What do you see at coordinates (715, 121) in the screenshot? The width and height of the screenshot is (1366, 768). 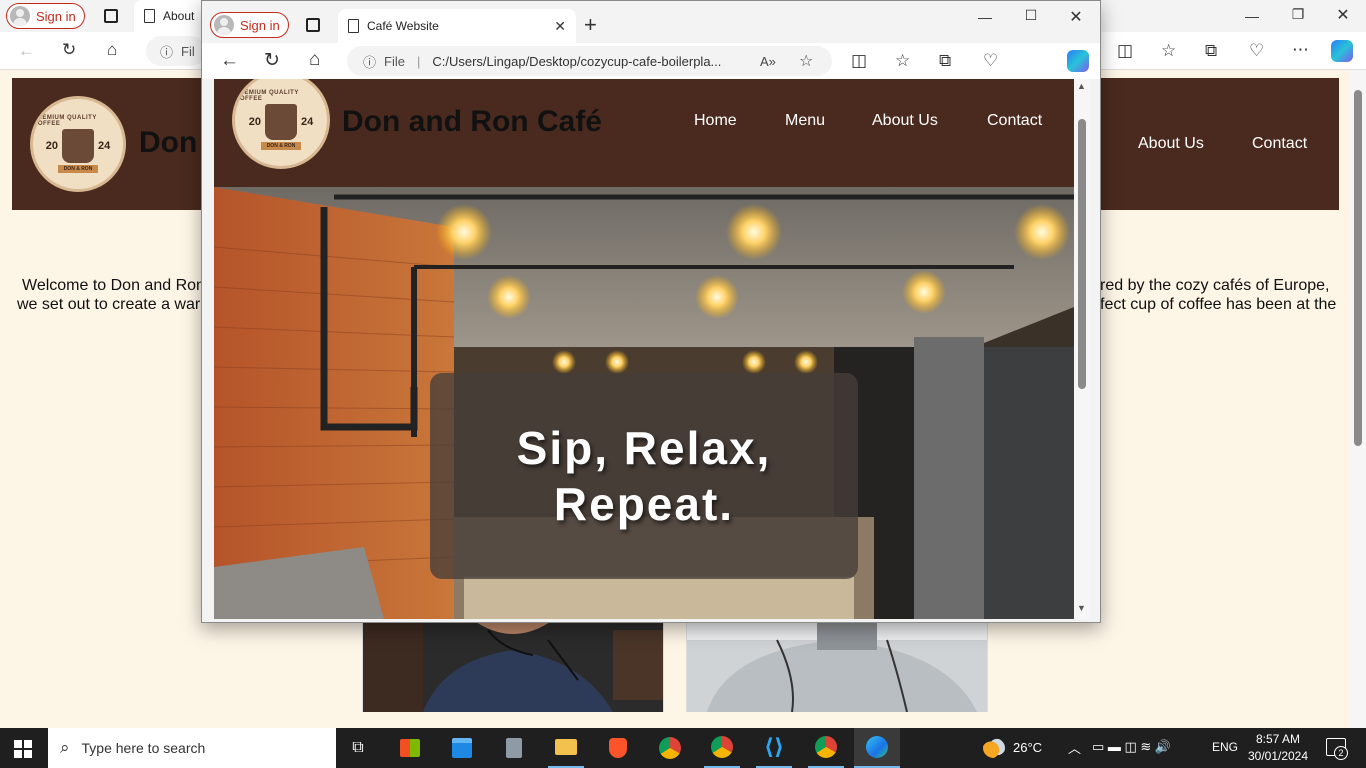 I see `nav-home: Home` at bounding box center [715, 121].